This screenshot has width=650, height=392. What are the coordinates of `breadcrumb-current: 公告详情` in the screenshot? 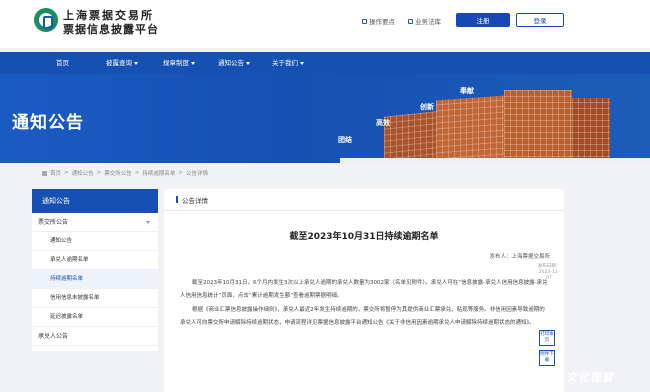 It's located at (197, 174).